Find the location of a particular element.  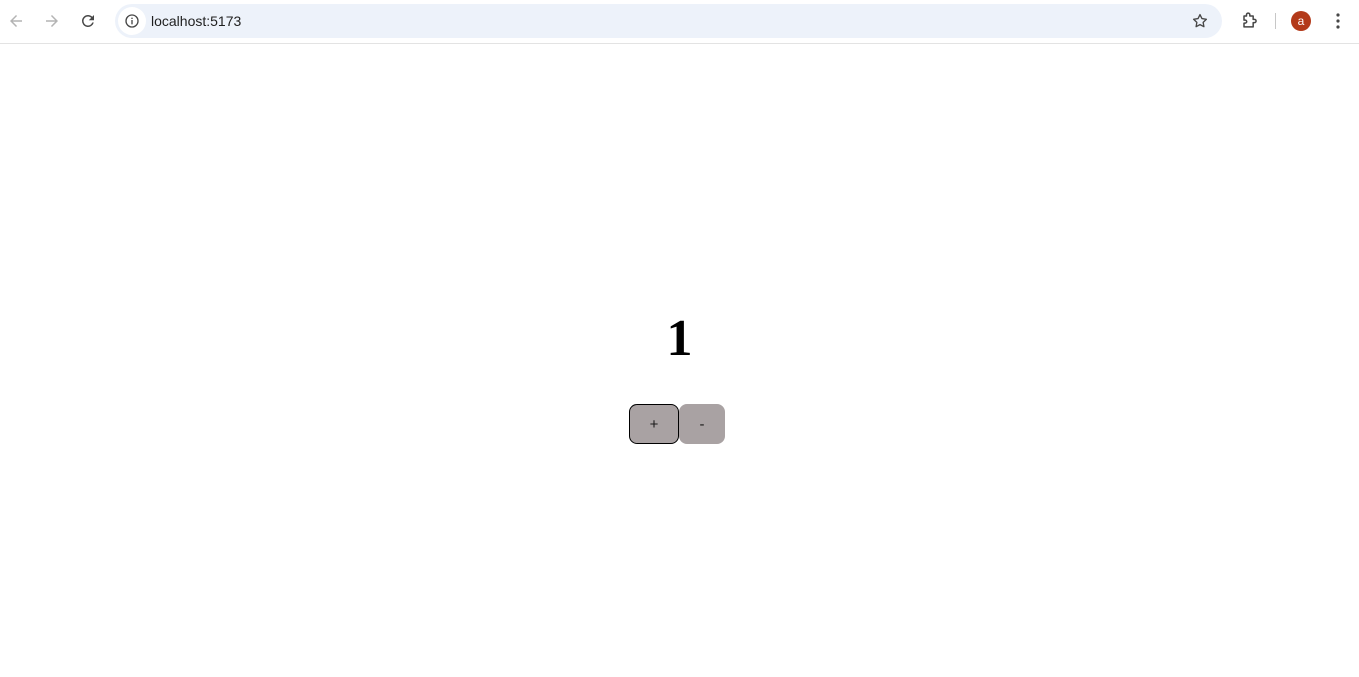

puzzle-icon is located at coordinates (1250, 20).